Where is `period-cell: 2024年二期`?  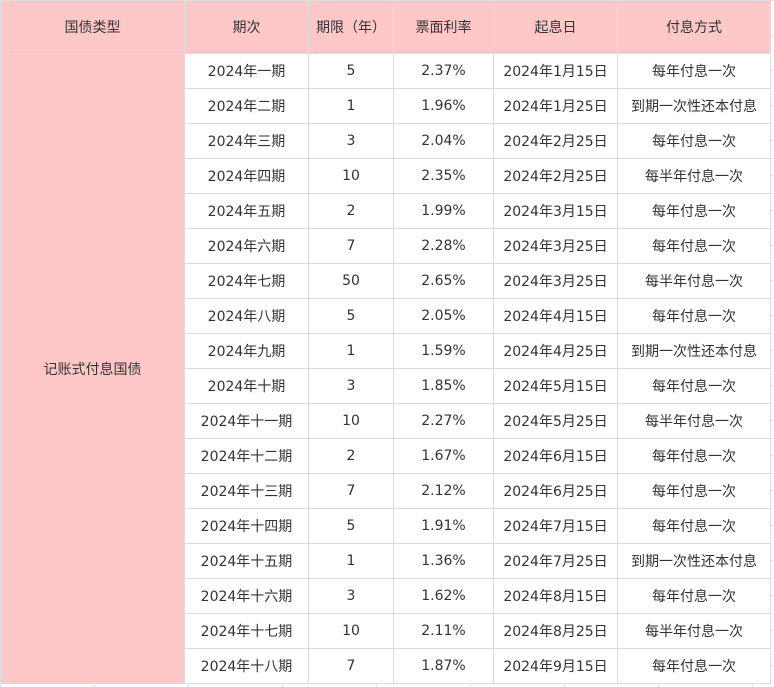 period-cell: 2024年二期 is located at coordinates (246, 106).